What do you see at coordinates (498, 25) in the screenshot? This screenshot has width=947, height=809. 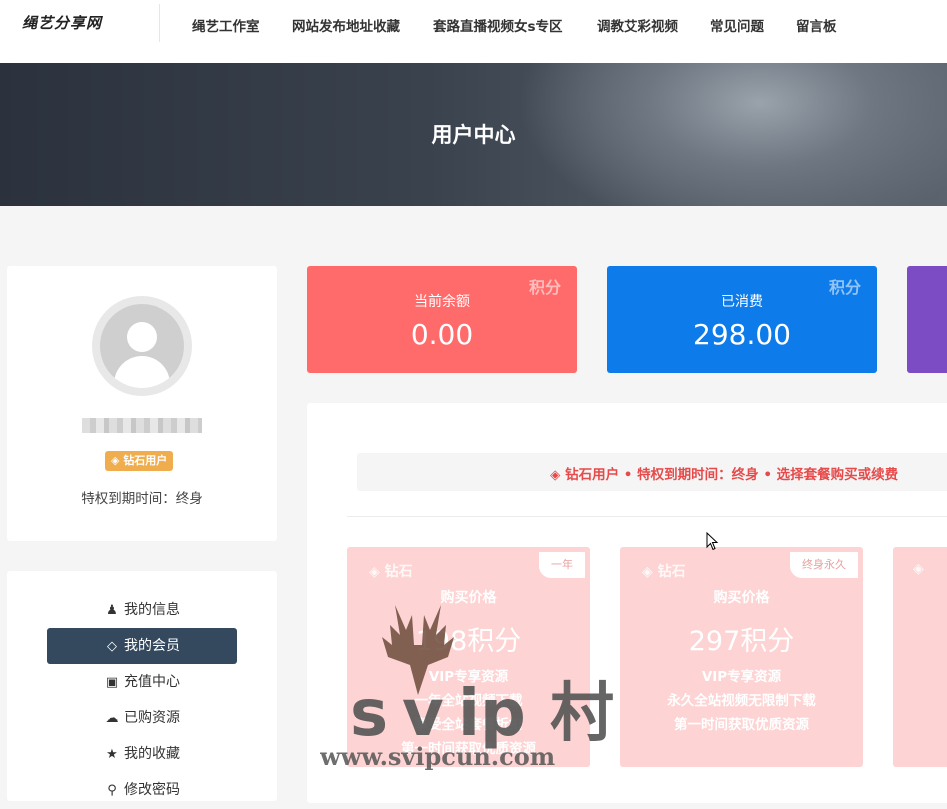 I see `nav-item-live: 套路直播视频女s专区` at bounding box center [498, 25].